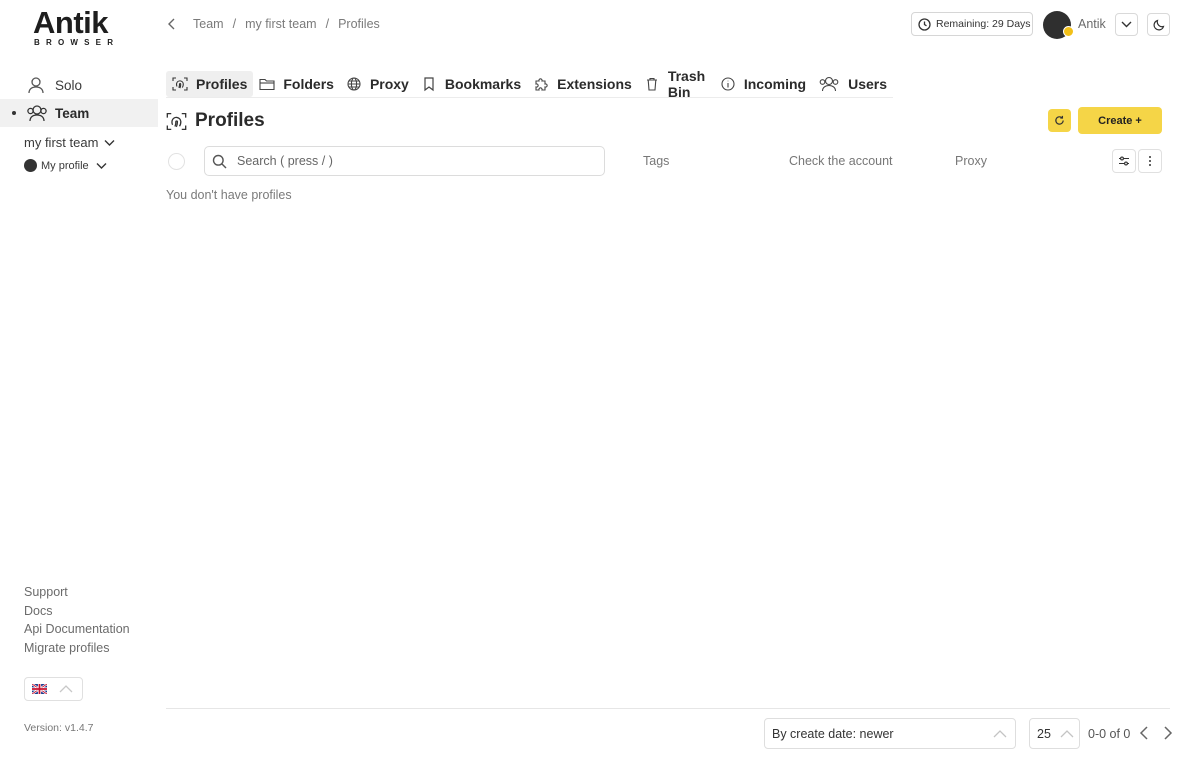 The height and width of the screenshot is (768, 1189). I want to click on uk-flag-icon, so click(39, 689).